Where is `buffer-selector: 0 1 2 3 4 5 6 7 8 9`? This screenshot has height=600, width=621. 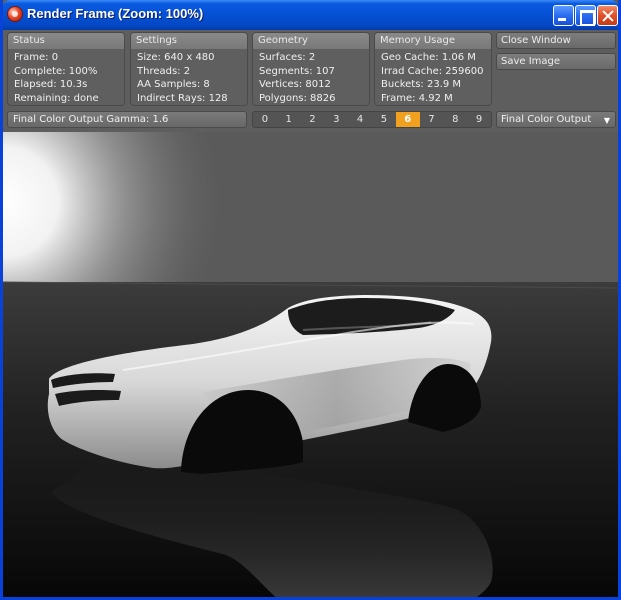 buffer-selector: 0 1 2 3 4 5 6 7 8 9 is located at coordinates (372, 119).